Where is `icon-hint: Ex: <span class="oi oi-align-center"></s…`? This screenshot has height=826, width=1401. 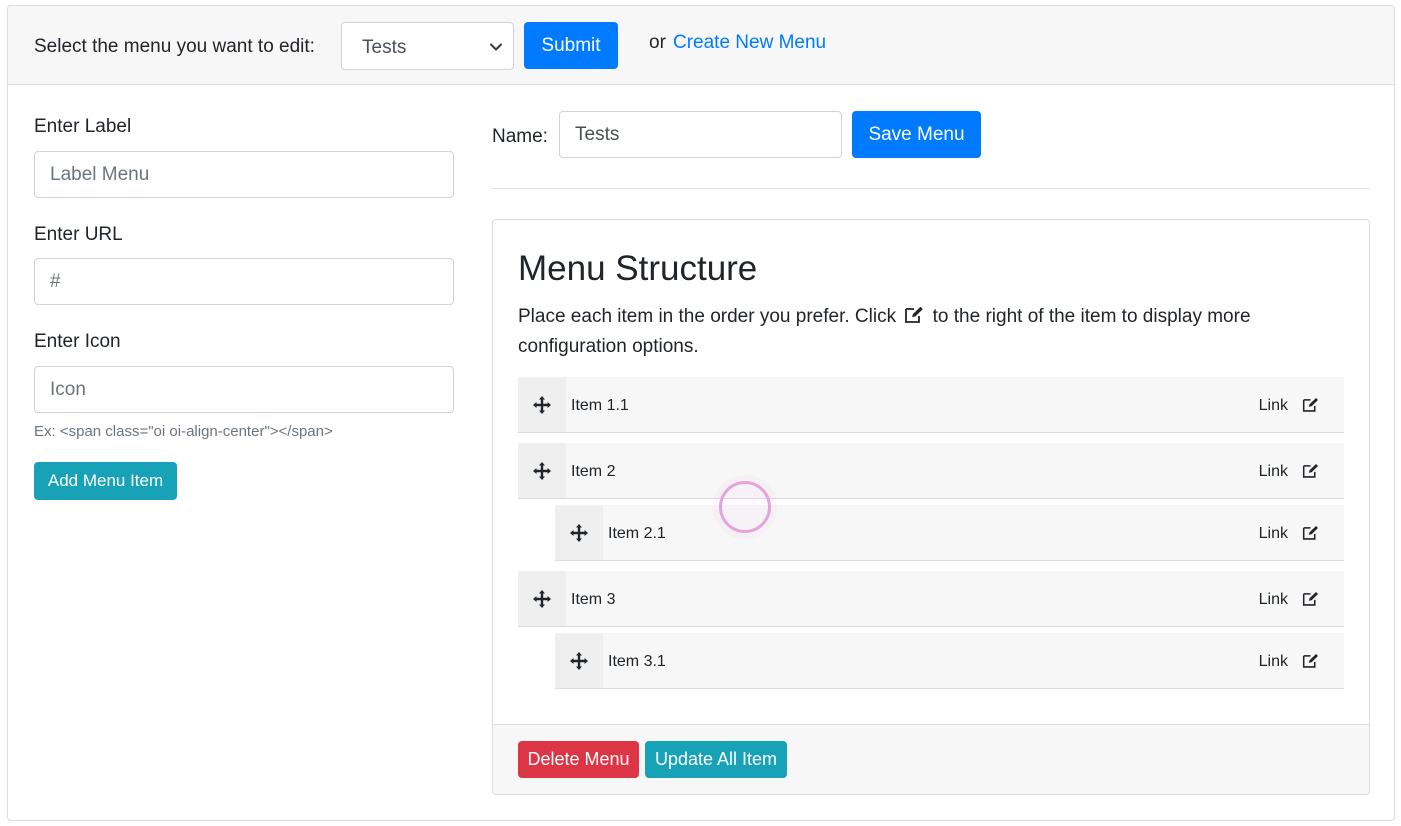 icon-hint: Ex: <span class="oi oi-align-center"></s… is located at coordinates (183, 431).